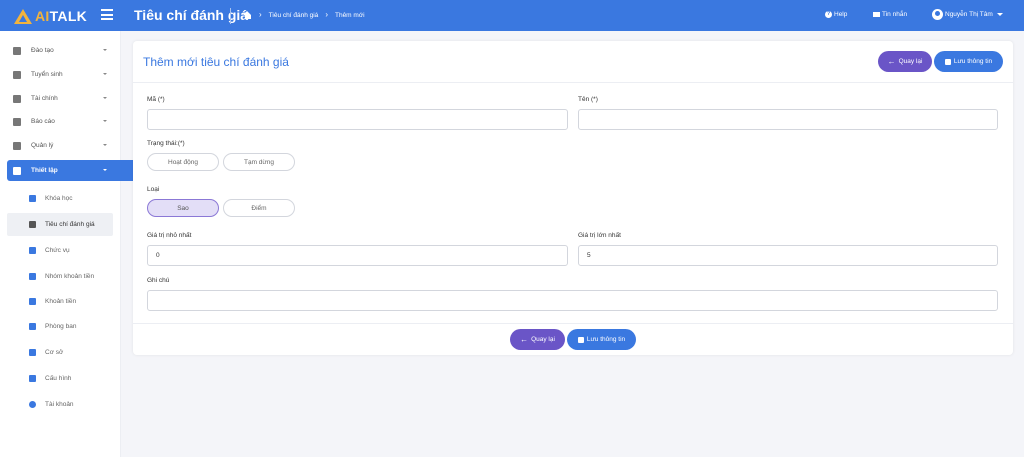 The image size is (1024, 457). I want to click on shield-icon, so click(32, 250).